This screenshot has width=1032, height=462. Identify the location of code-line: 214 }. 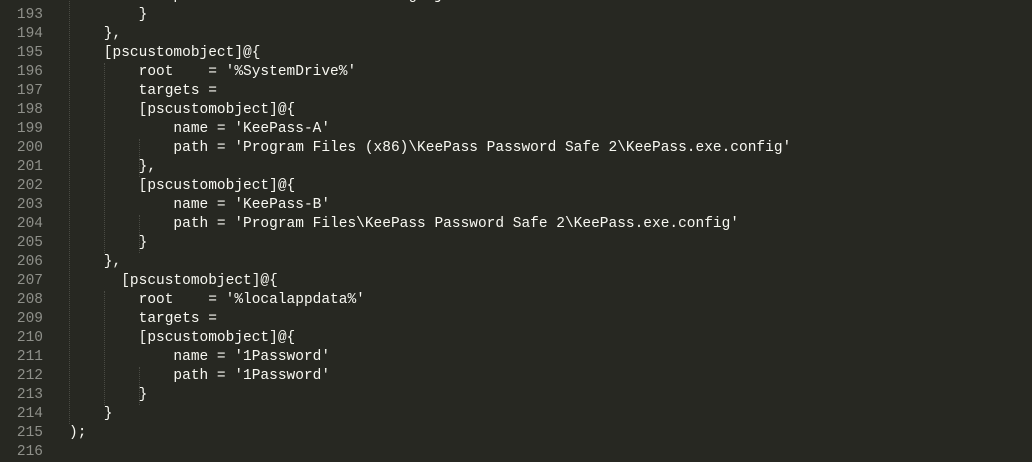
(516, 414).